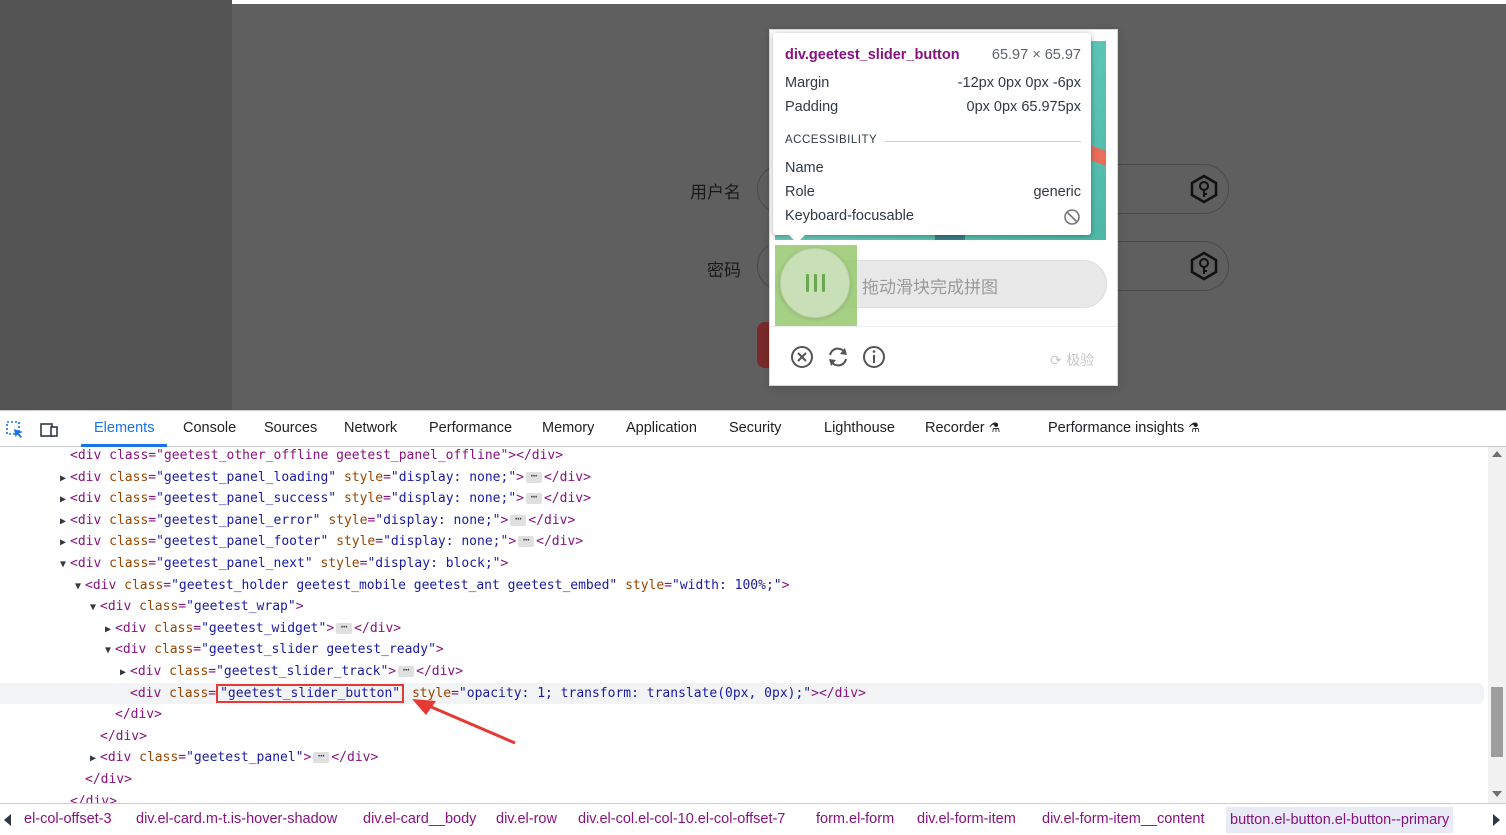 The width and height of the screenshot is (1506, 835). Describe the element at coordinates (661, 428) in the screenshot. I see `tab-application: Application` at that location.